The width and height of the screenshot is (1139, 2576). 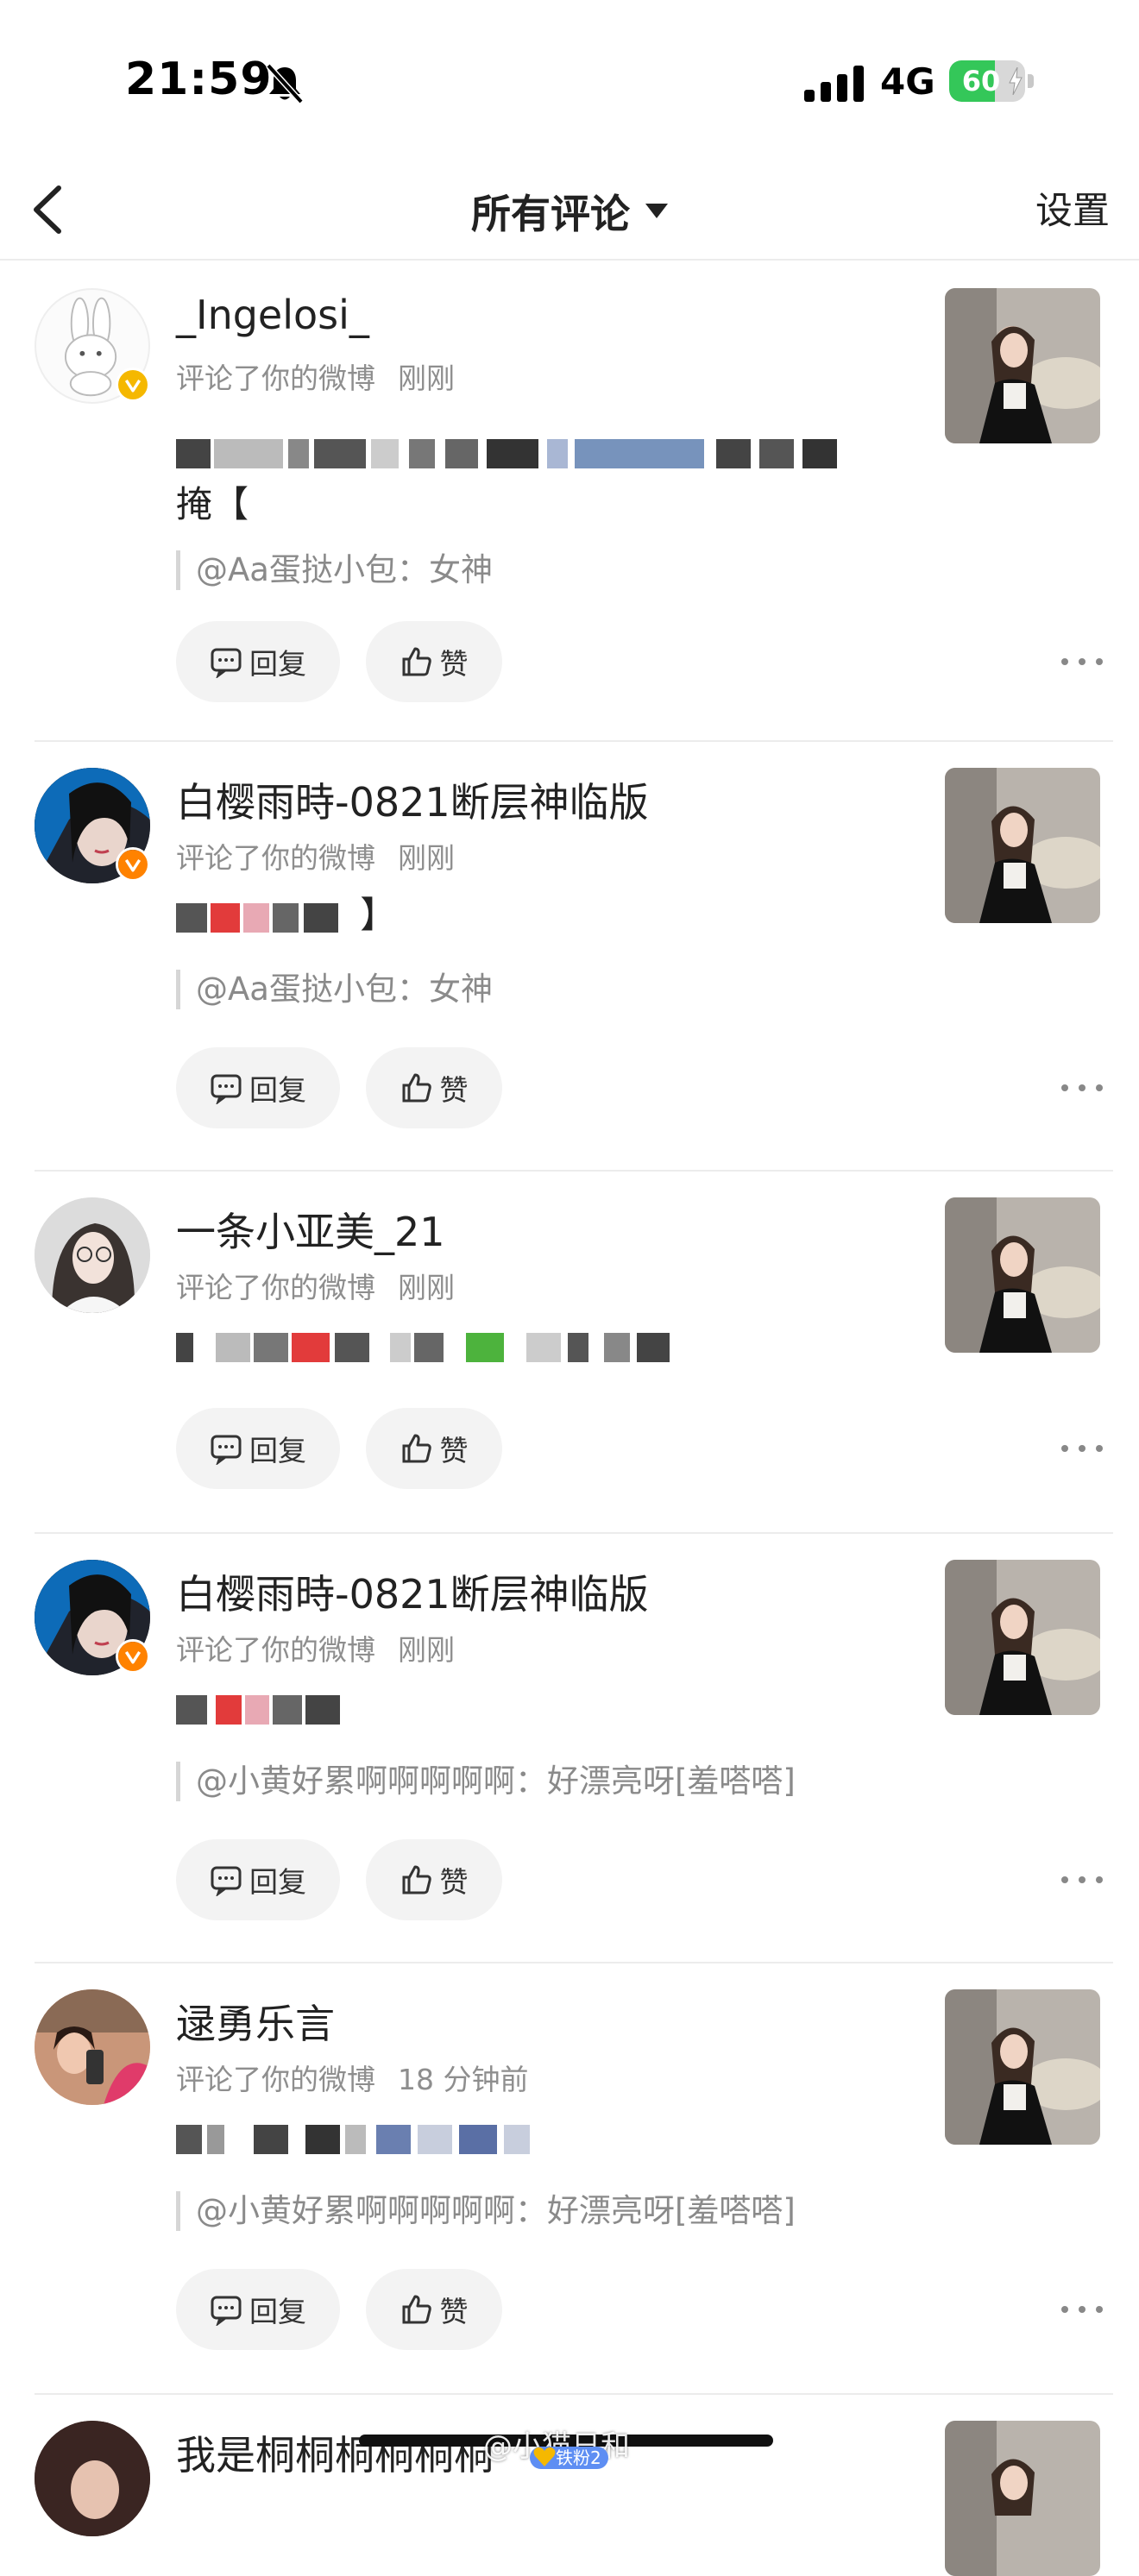 I want to click on battery-percent: 60, so click(x=981, y=81).